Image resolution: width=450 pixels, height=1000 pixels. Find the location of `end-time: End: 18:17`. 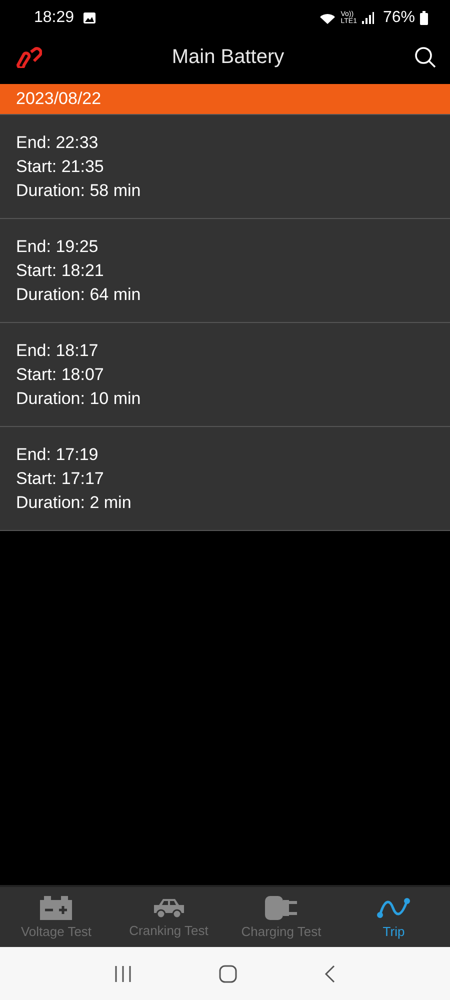

end-time: End: 18:17 is located at coordinates (57, 351).